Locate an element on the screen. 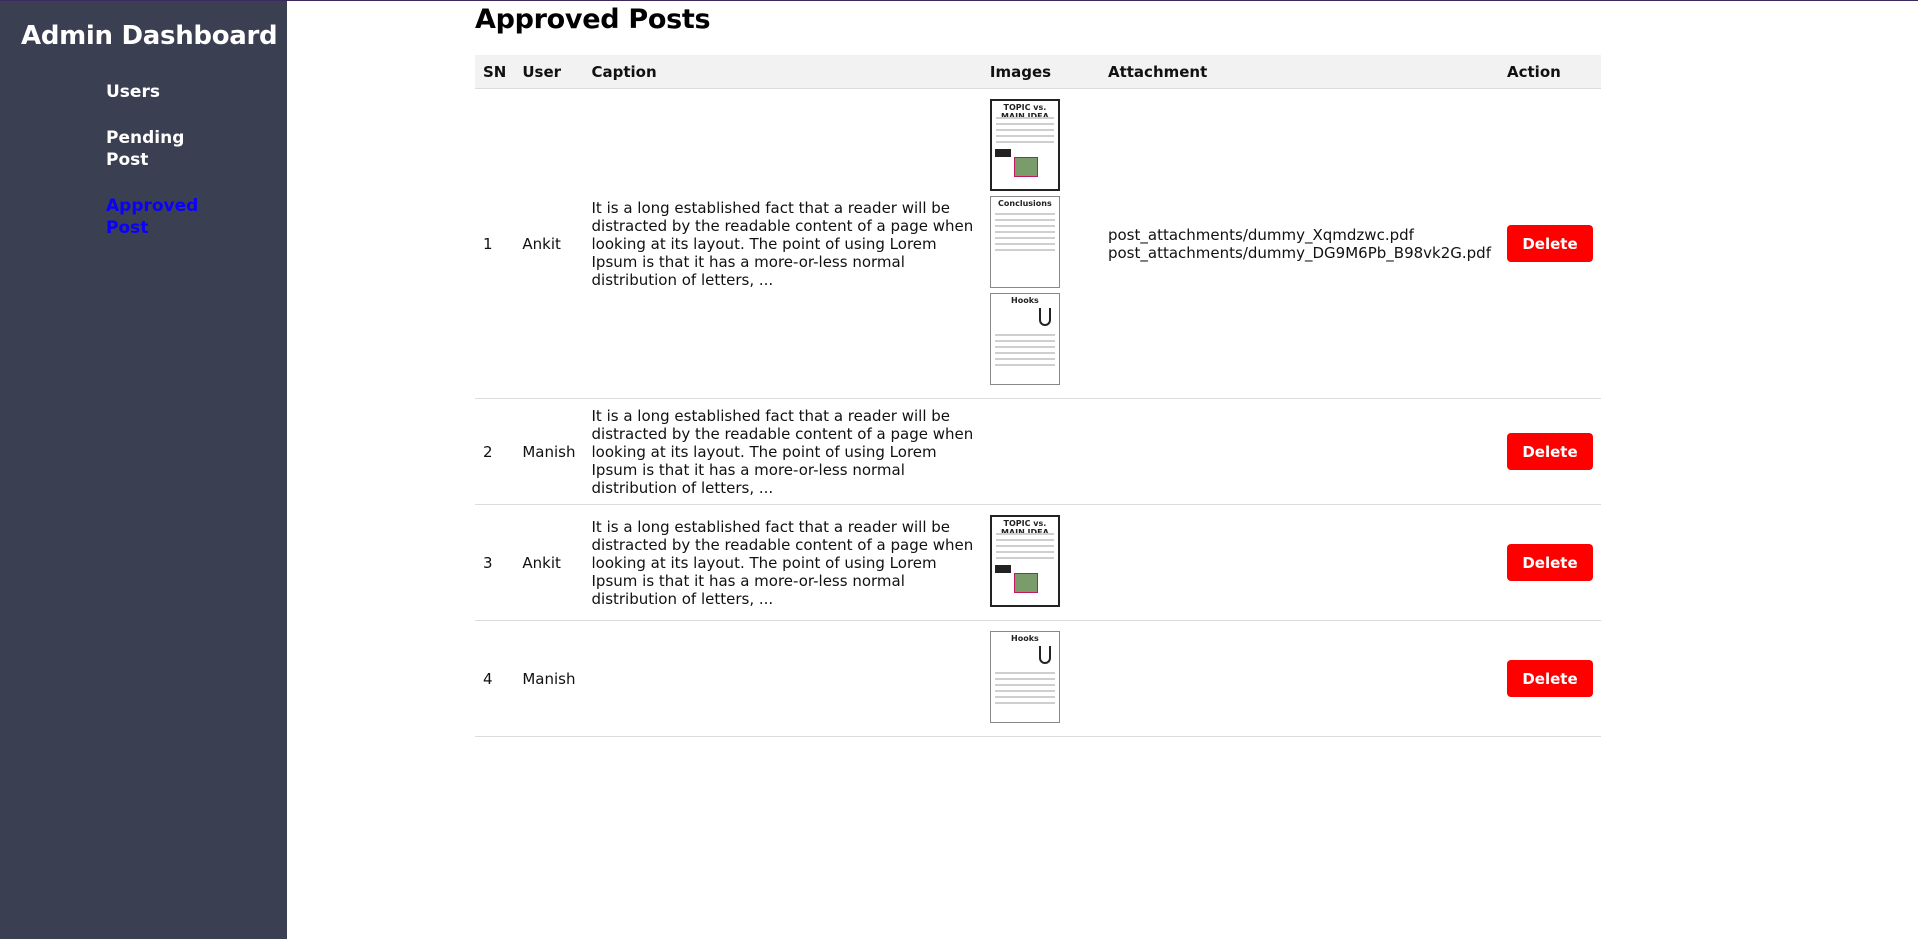 The image size is (1918, 939). column-header-action: Action is located at coordinates (1550, 72).